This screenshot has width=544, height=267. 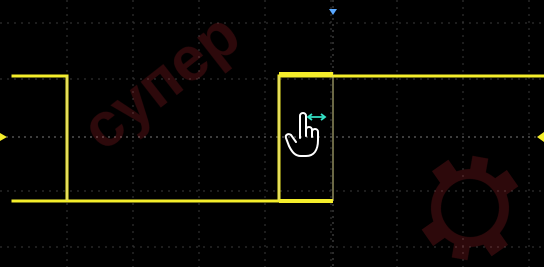 What do you see at coordinates (316, 117) in the screenshot?
I see `horizontal-arrow-icon` at bounding box center [316, 117].